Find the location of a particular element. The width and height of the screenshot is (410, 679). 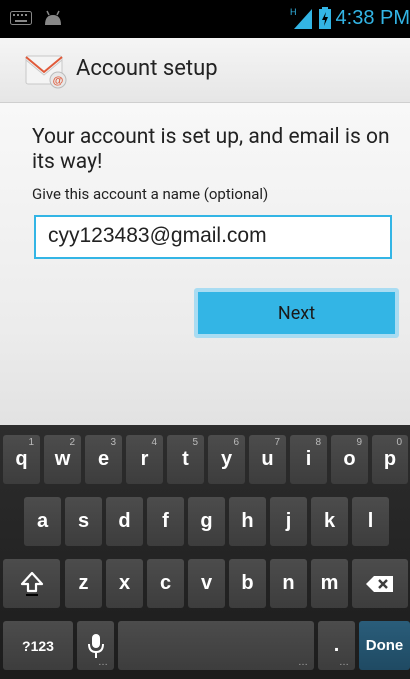

svg-text: H is located at coordinates (293, 12).